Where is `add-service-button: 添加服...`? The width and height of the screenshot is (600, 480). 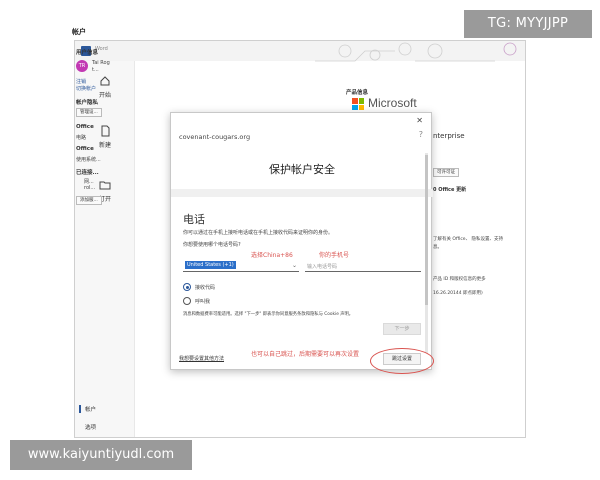 add-service-button: 添加服... is located at coordinates (89, 200).